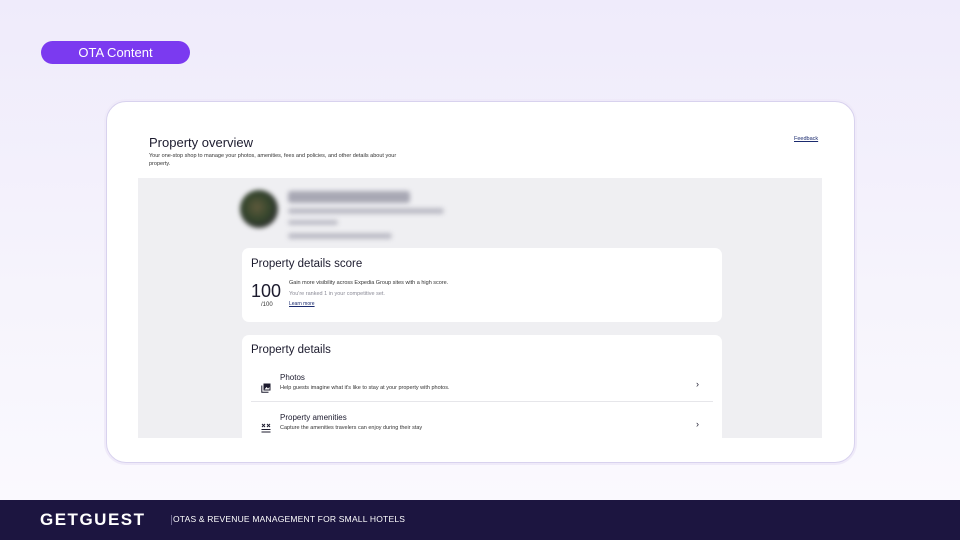 The image size is (960, 540). What do you see at coordinates (266, 388) in the screenshot?
I see `photos-icon` at bounding box center [266, 388].